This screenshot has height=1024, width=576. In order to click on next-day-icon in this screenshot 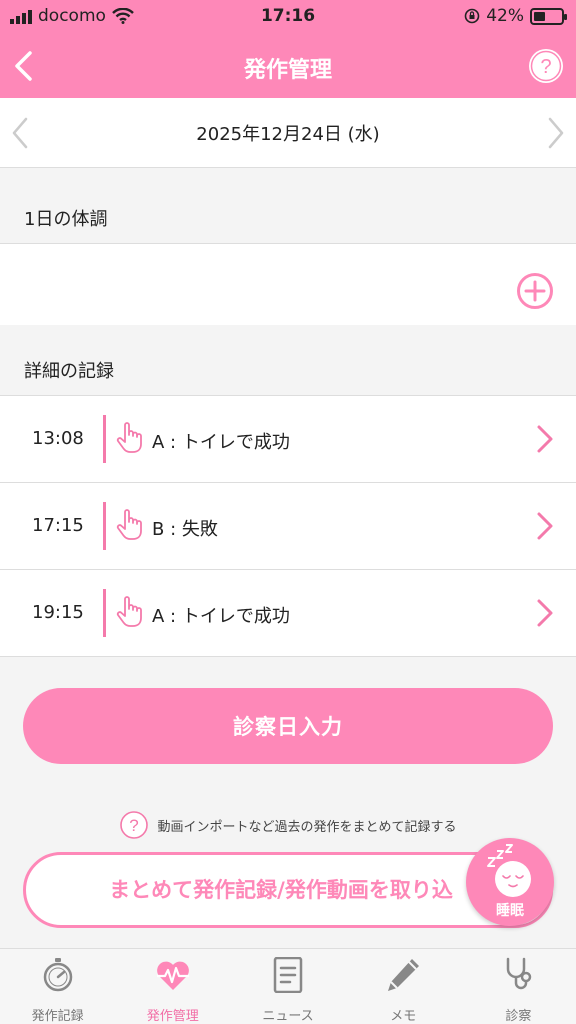, I will do `click(556, 133)`.